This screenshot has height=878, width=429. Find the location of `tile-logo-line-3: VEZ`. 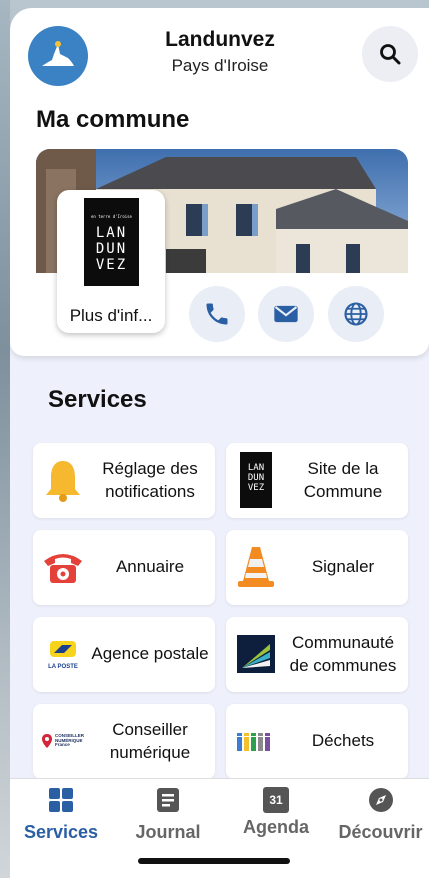

tile-logo-line-3: VEZ is located at coordinates (256, 487).